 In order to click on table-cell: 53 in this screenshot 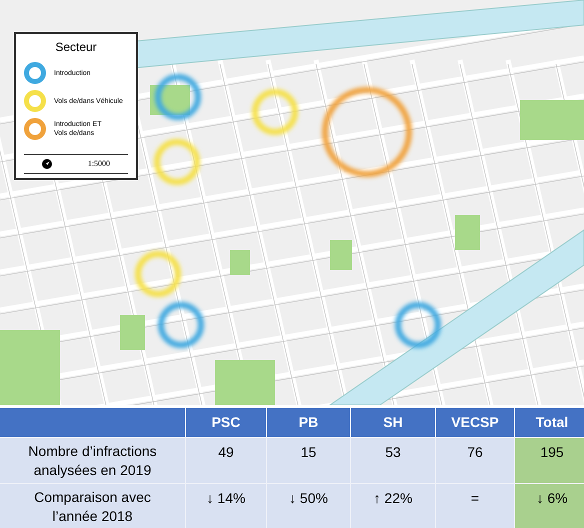, I will do `click(393, 460)`.